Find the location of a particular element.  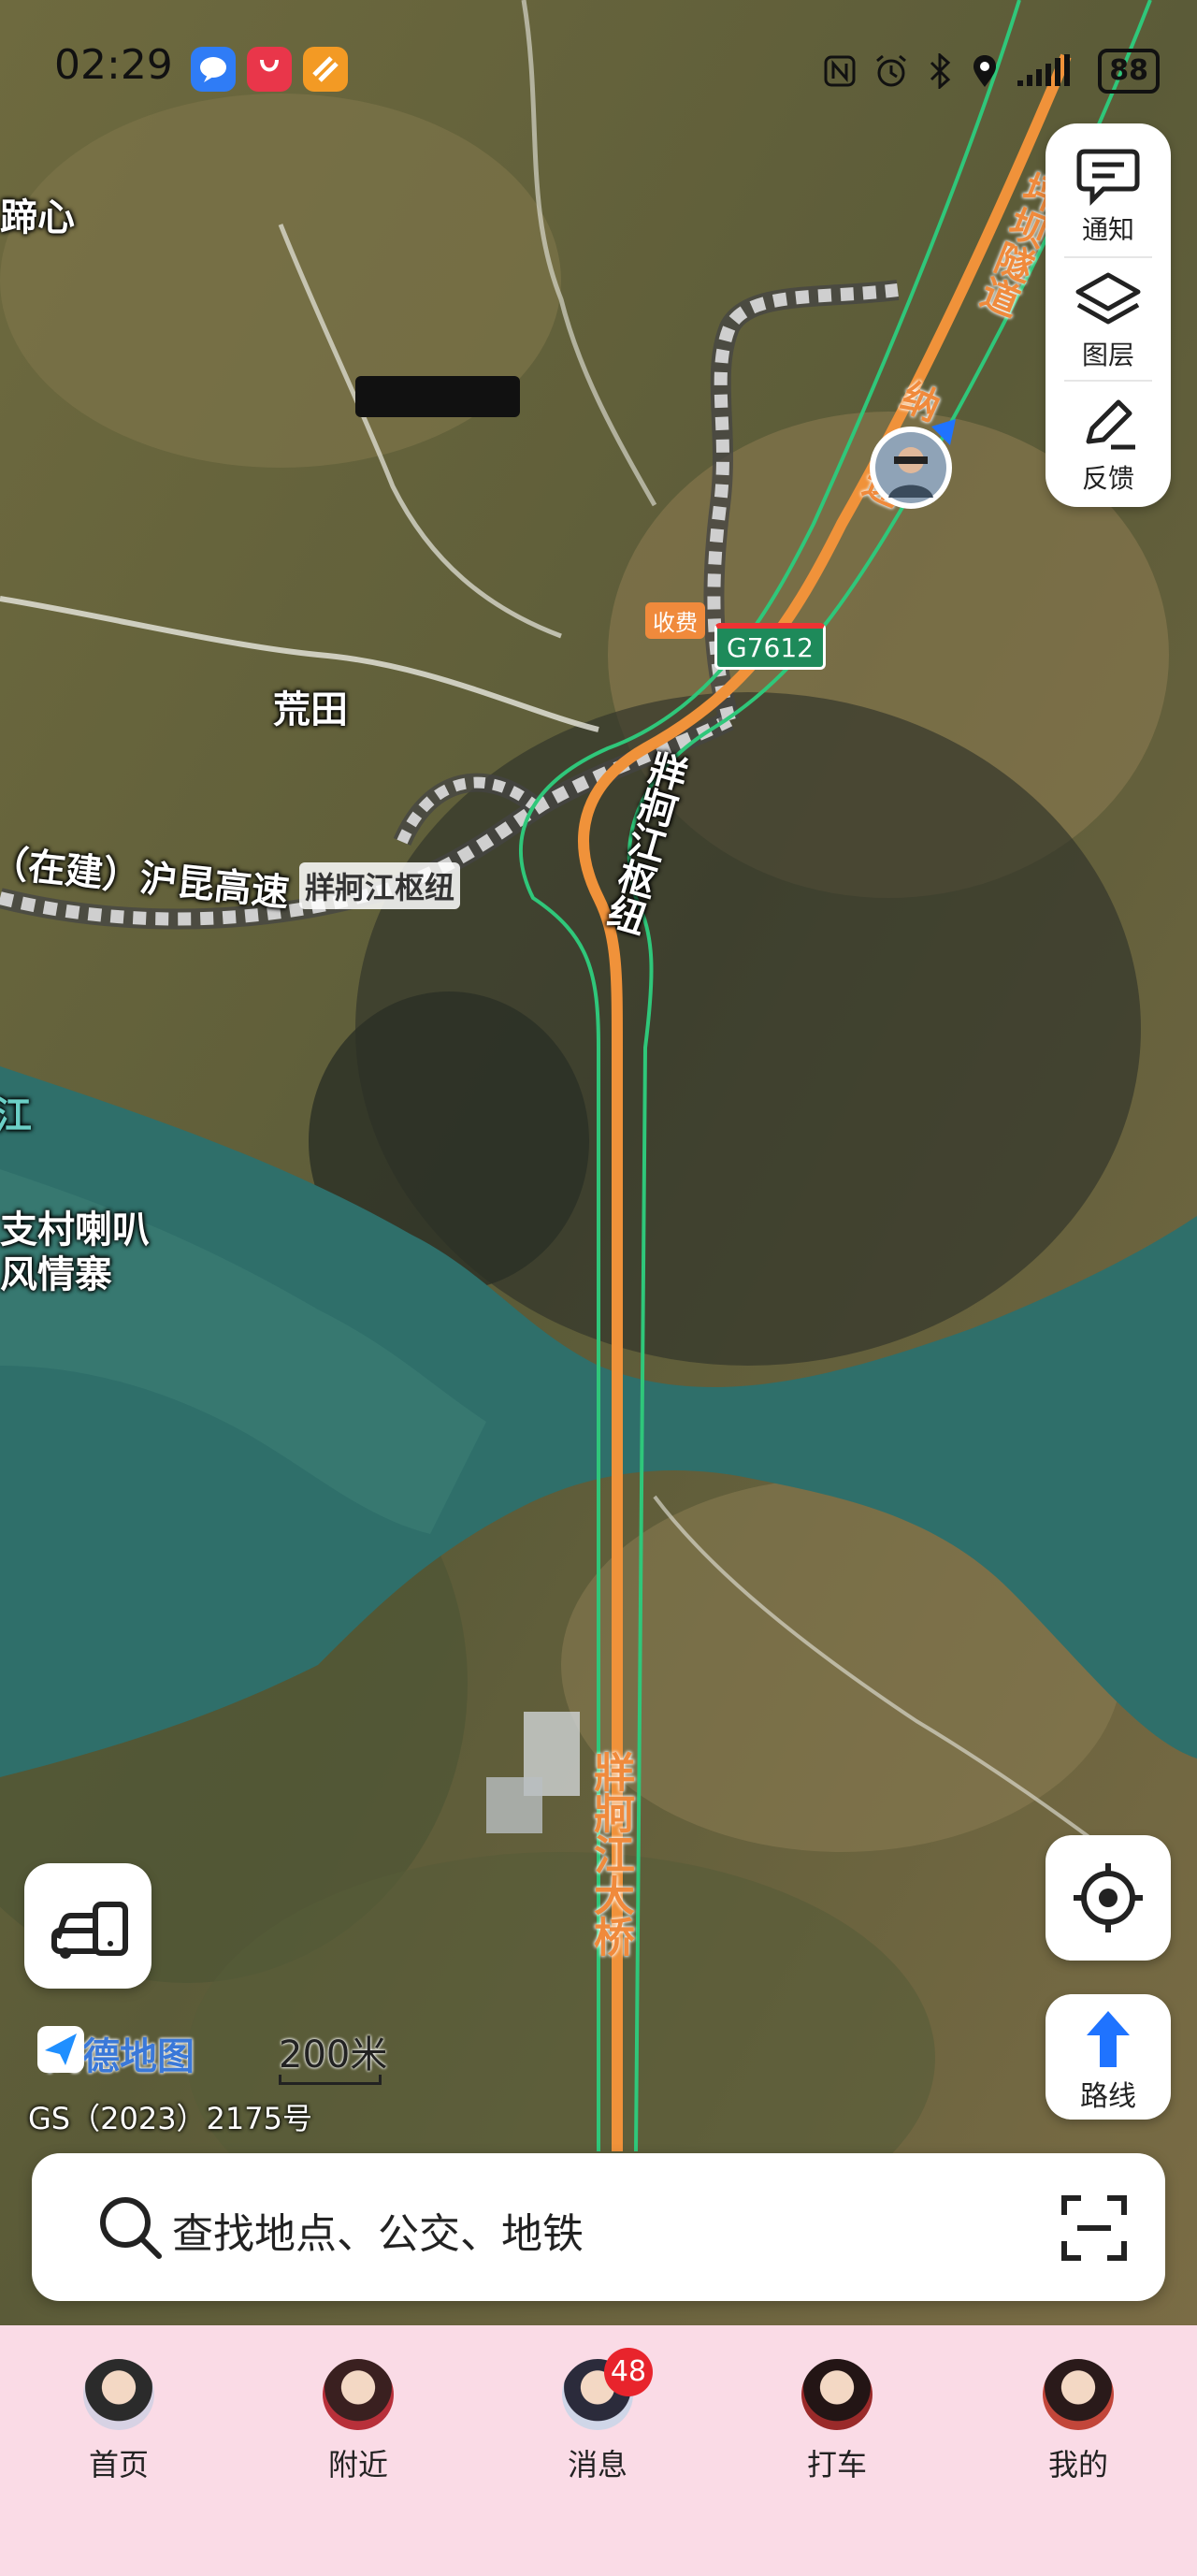

map-license: GS（2023）2175号 is located at coordinates (170, 2118).